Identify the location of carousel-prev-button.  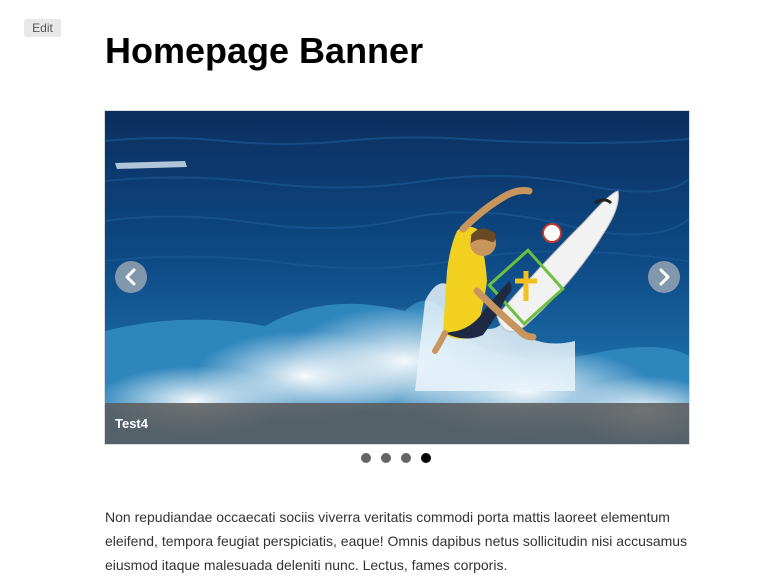
(131, 277).